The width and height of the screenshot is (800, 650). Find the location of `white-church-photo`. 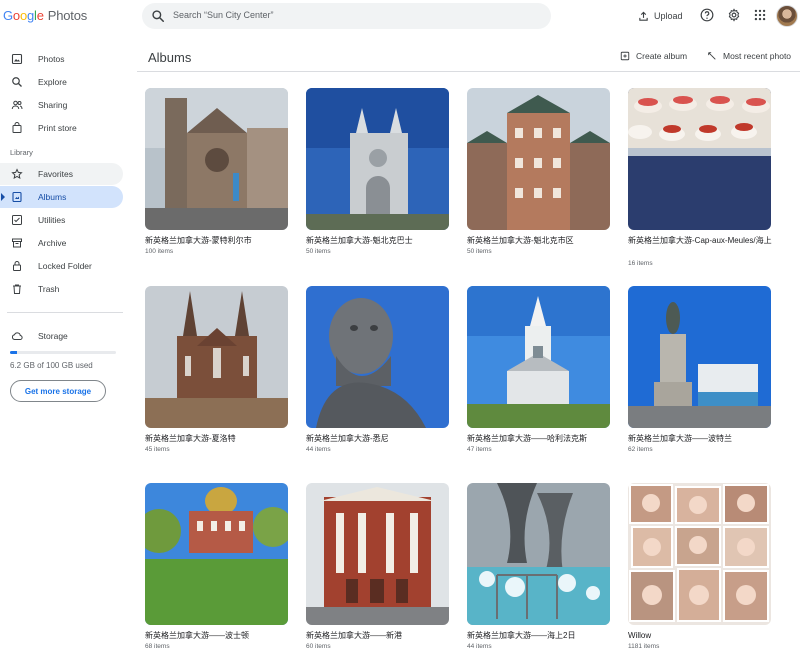

white-church-photo is located at coordinates (538, 357).